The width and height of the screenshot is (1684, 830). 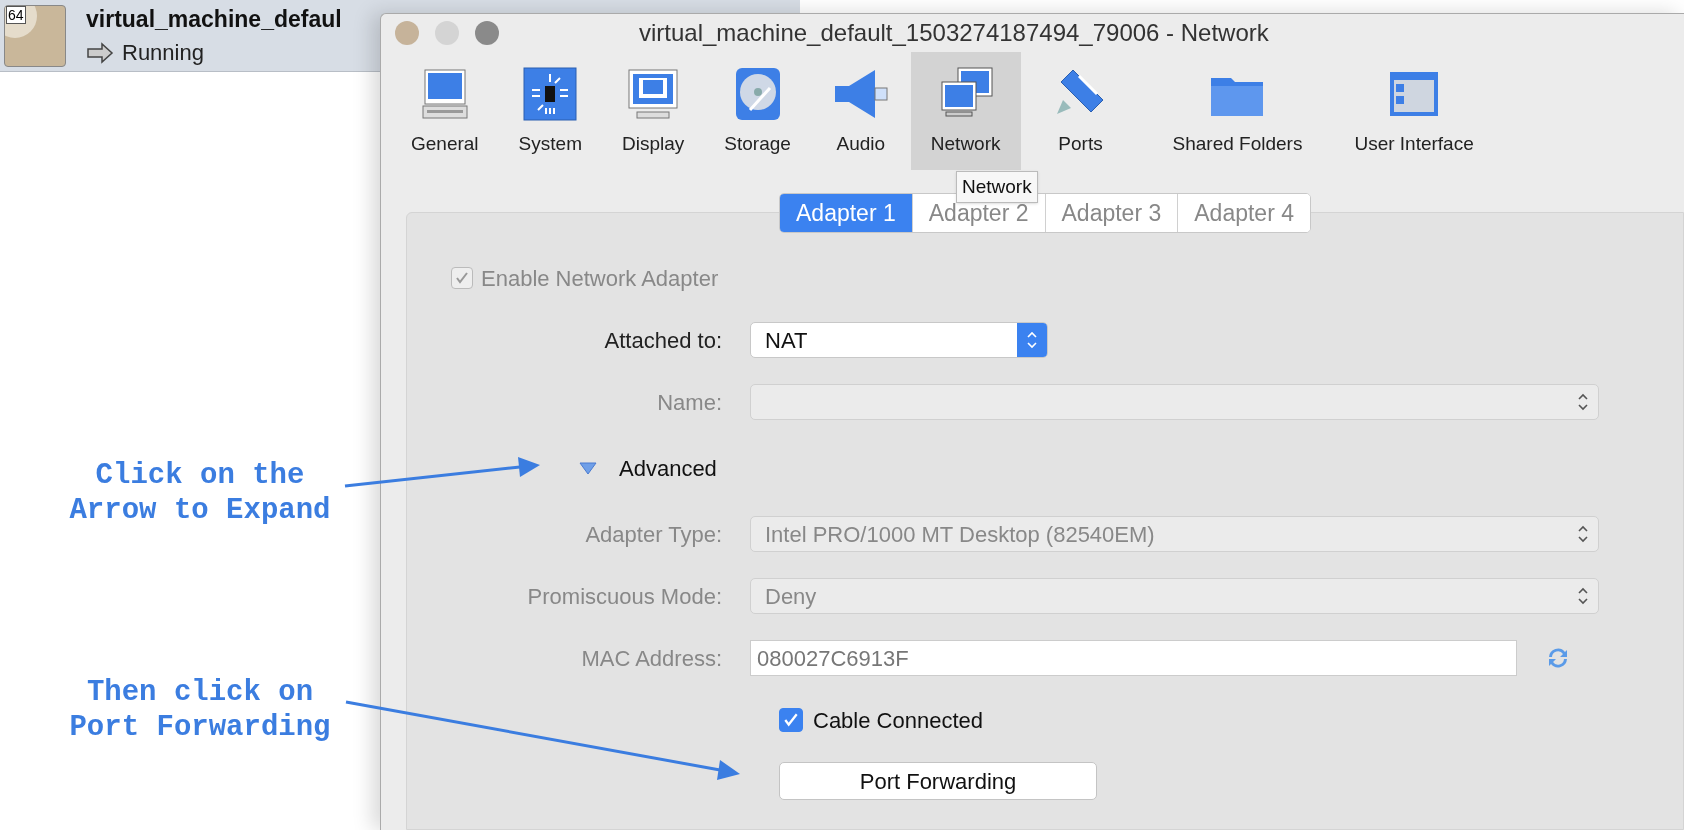 I want to click on field-label: Attached to:, so click(x=663, y=340).